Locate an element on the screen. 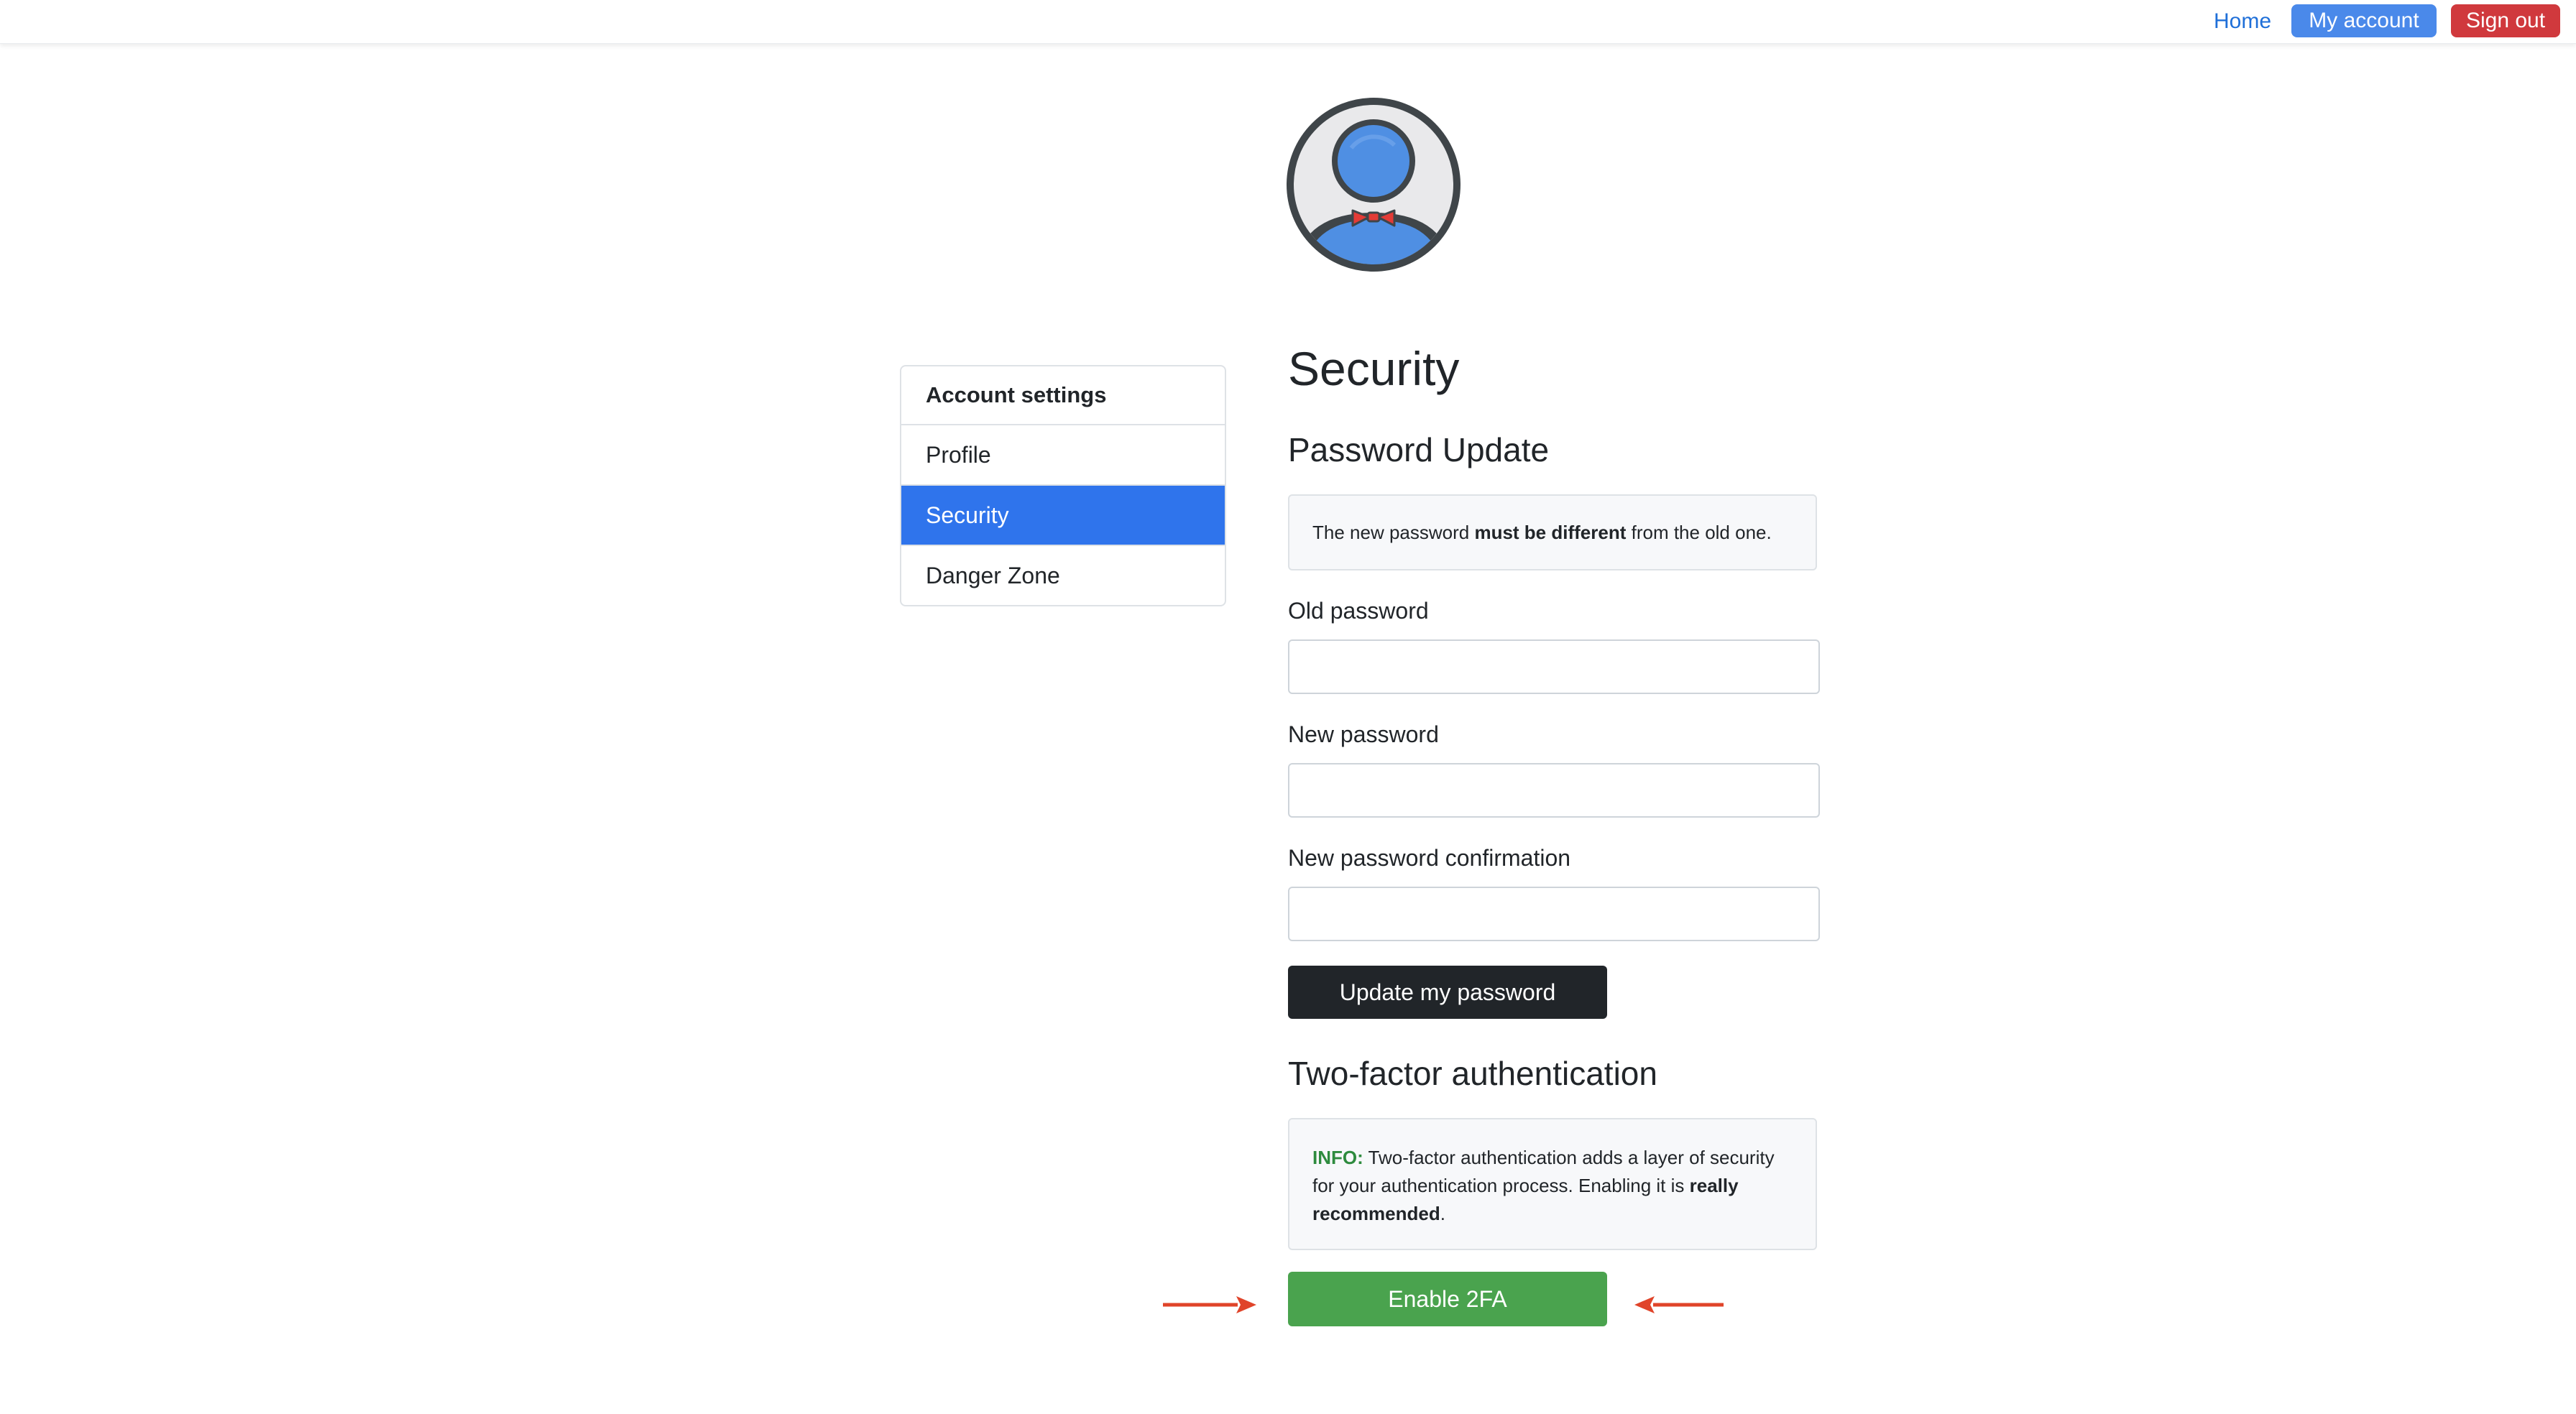 This screenshot has width=2576, height=1414. two-factor-title: Two-factor authentication is located at coordinates (1472, 1073).